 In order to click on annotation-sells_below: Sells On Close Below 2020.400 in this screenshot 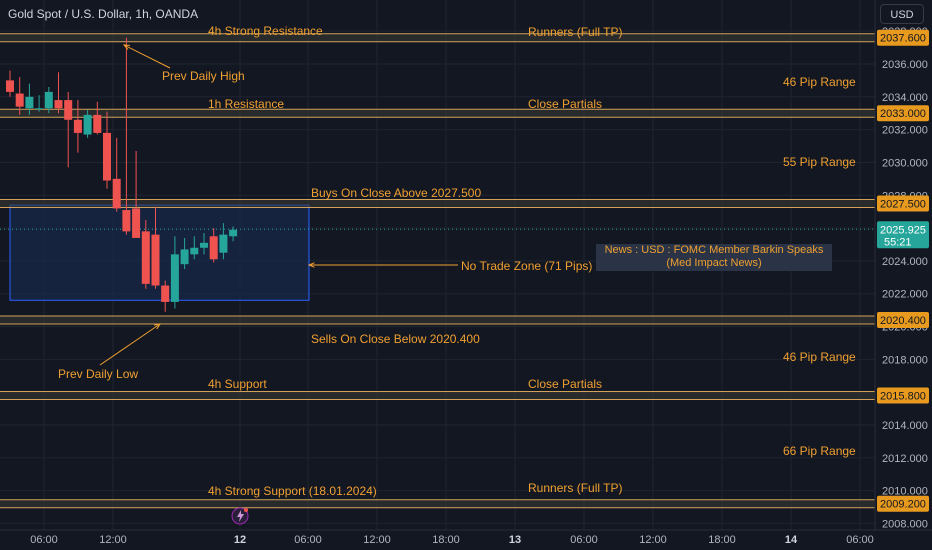, I will do `click(395, 339)`.